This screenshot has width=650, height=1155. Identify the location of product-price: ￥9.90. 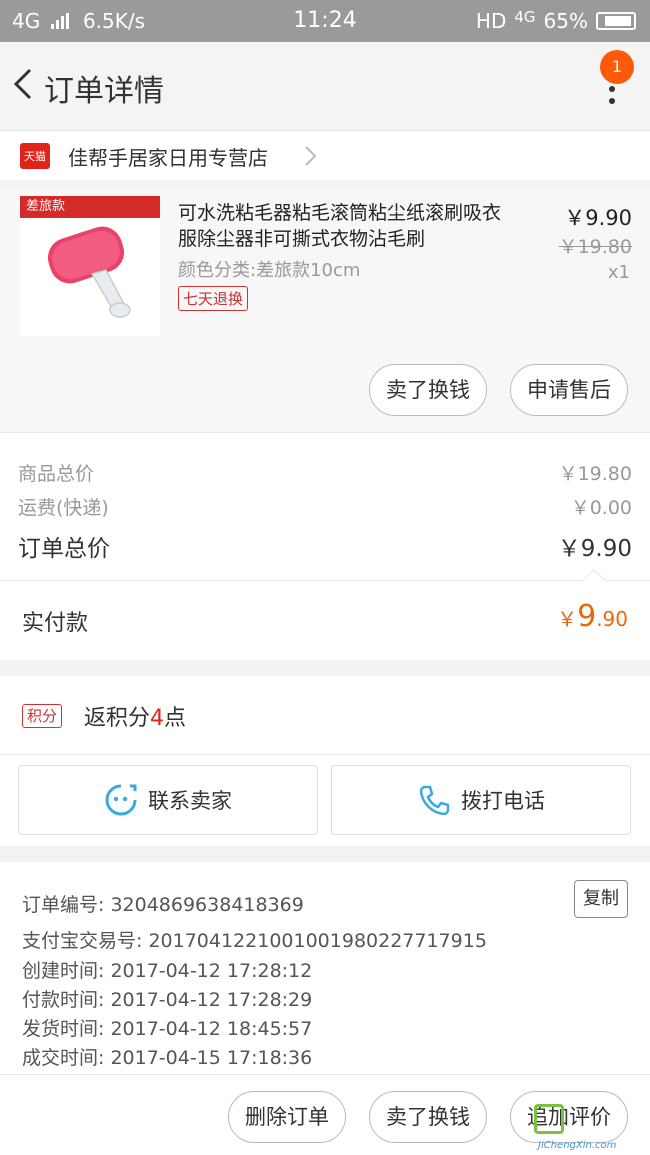
(598, 218).